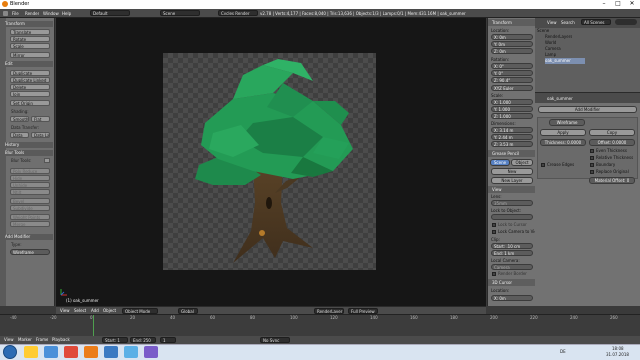 Image resolution: width=640 pixels, height=360 pixels. Describe the element at coordinates (512, 22) in the screenshot. I see `transform-header: Transform` at that location.